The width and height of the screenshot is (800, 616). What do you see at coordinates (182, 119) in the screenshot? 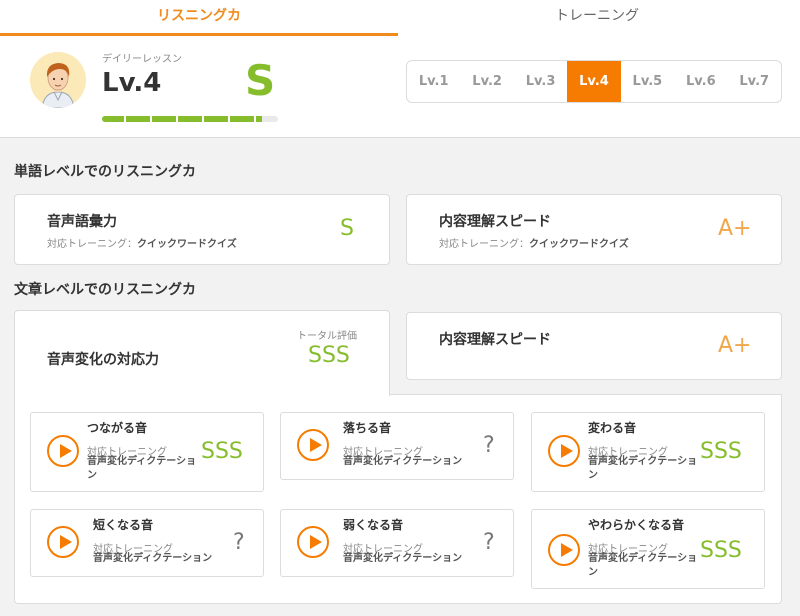
I see `level-progress-fill` at bounding box center [182, 119].